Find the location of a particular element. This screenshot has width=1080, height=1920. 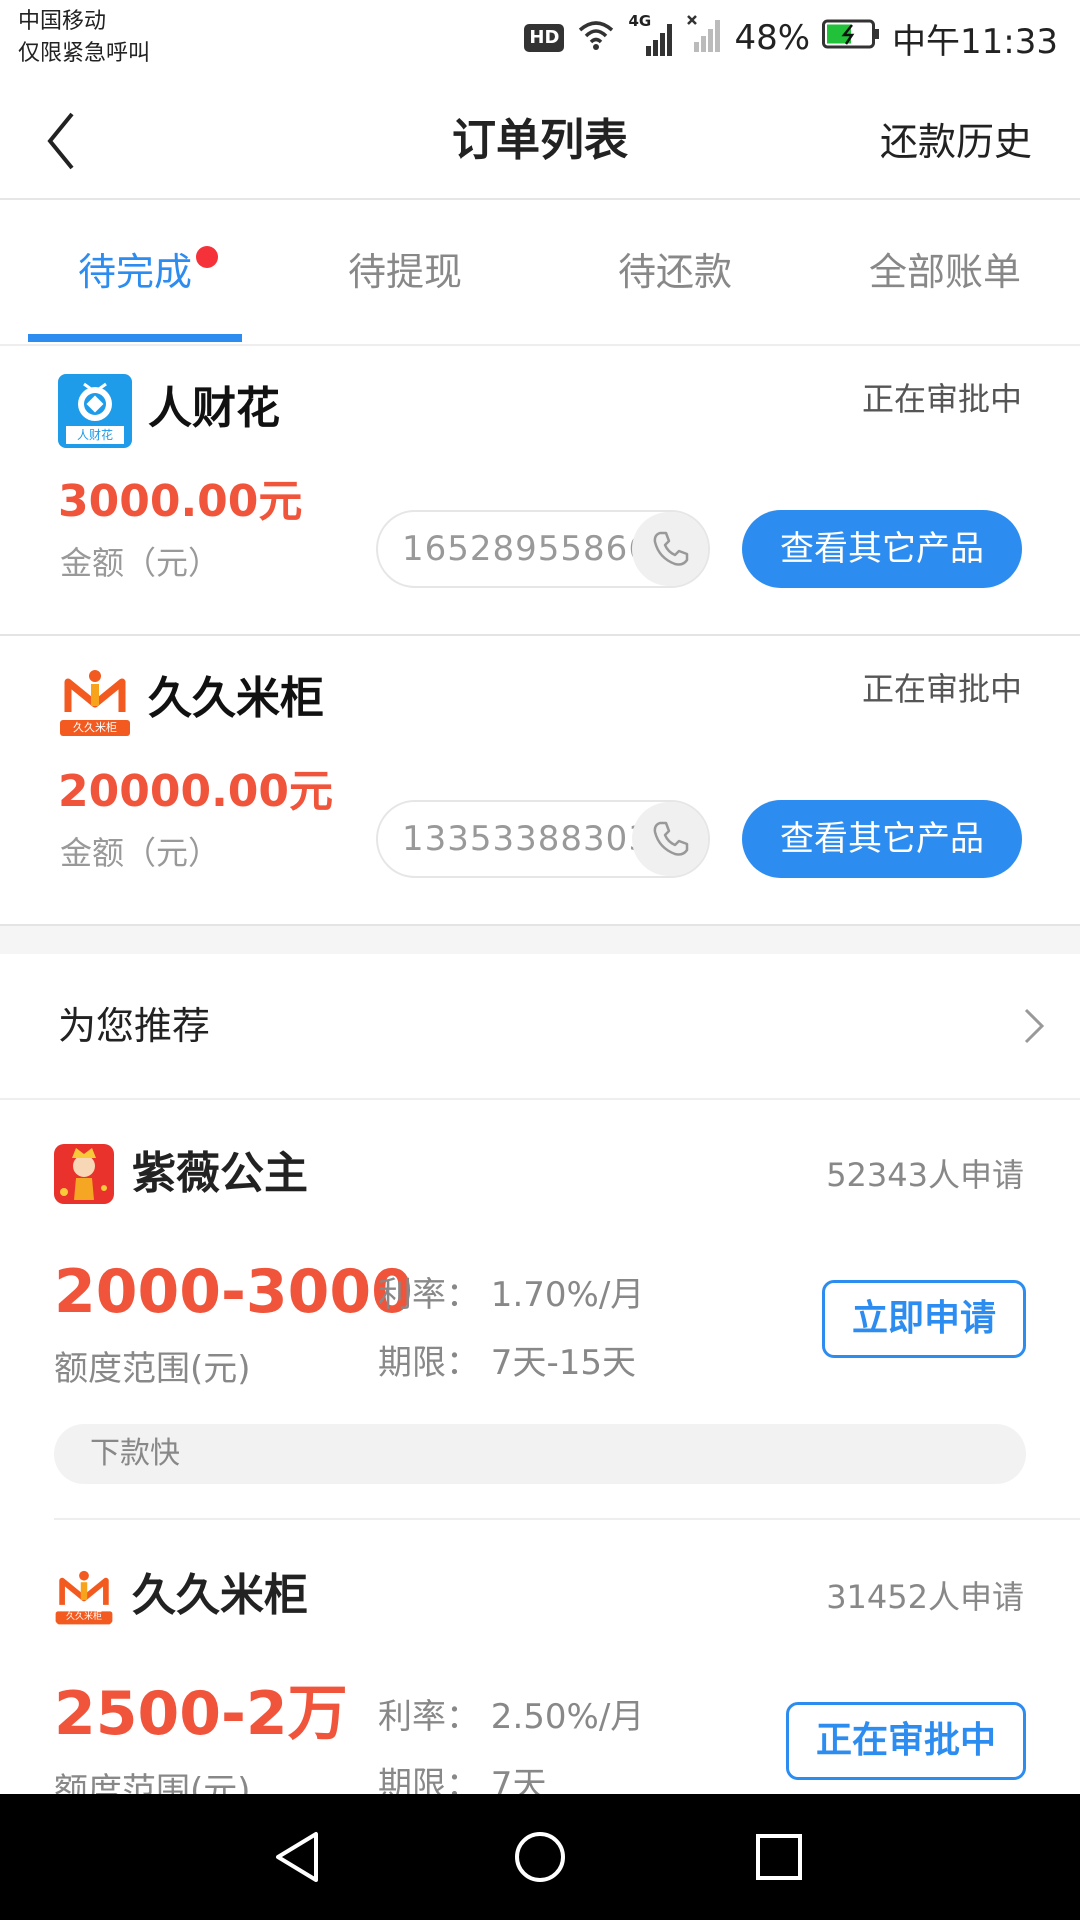

interest-rate: 利率： 2.50%/月 is located at coordinates (511, 1717).